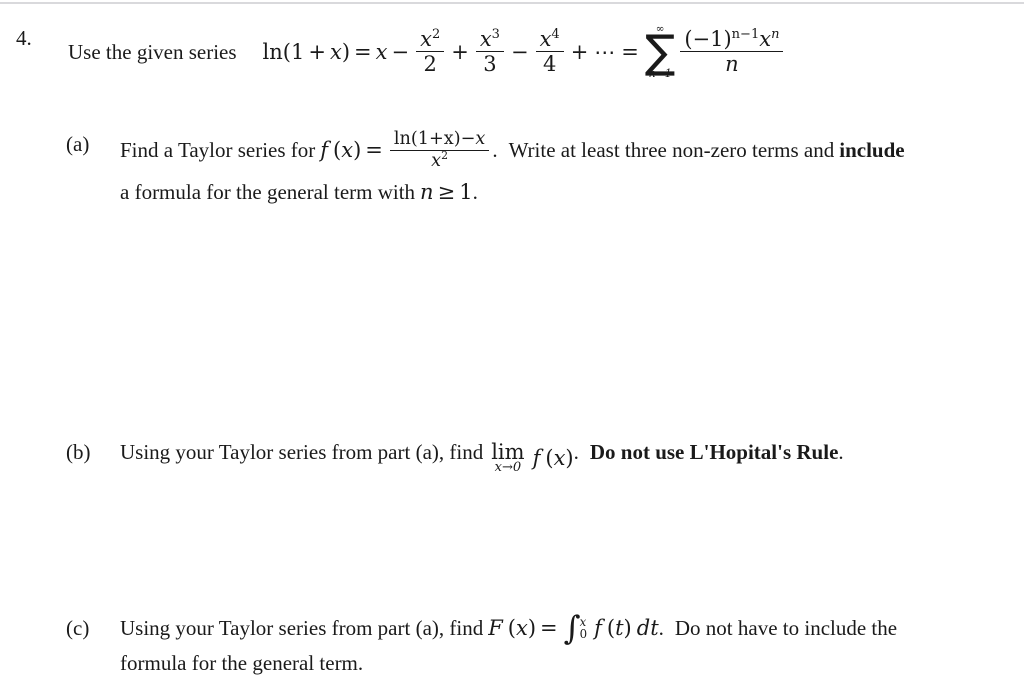  I want to click on part-a-function-definition: f(x) = ln(1+x)−x x2, so click(406, 150).